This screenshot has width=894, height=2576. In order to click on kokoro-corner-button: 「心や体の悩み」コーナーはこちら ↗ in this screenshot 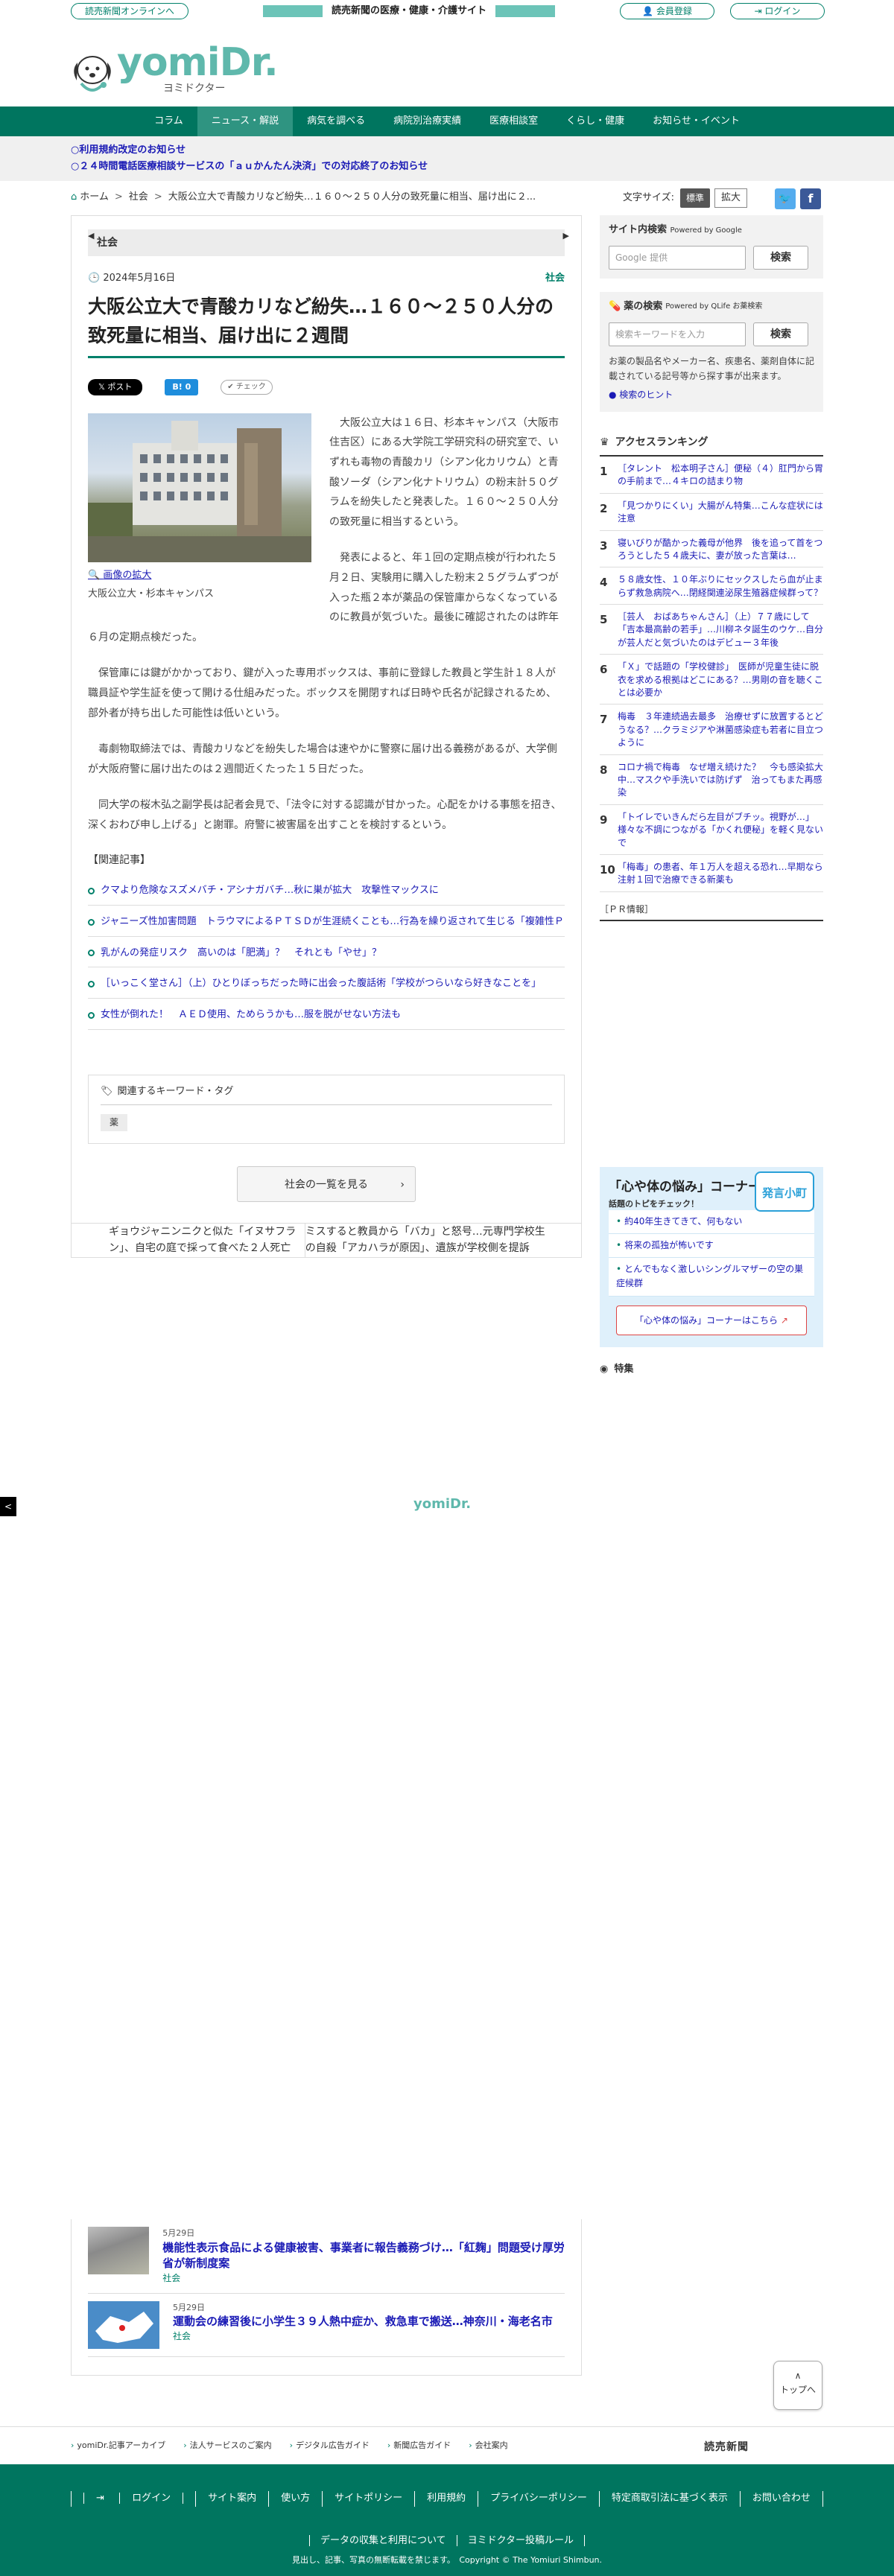, I will do `click(711, 1320)`.